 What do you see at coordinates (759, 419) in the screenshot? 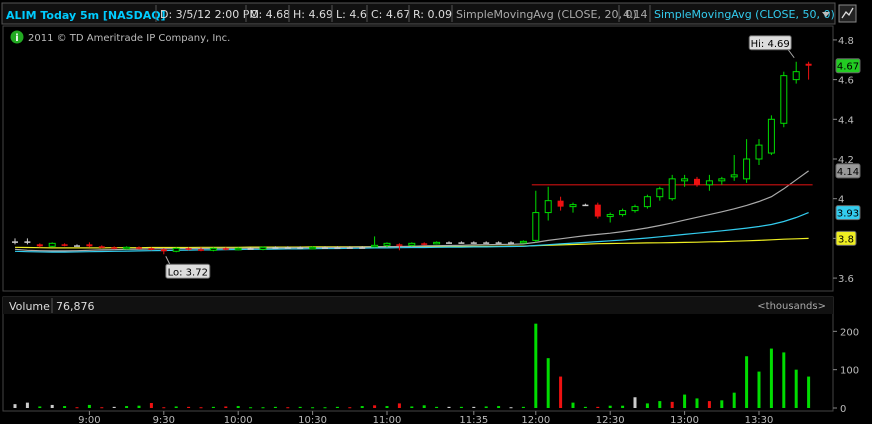
I see `time-tick-label: 13:30` at bounding box center [759, 419].